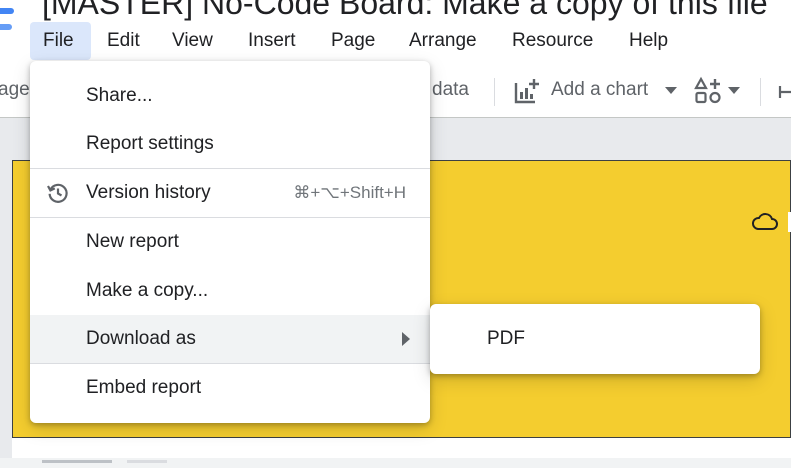 Image resolution: width=791 pixels, height=468 pixels. Describe the element at coordinates (230, 339) in the screenshot. I see `menu-item-download-as: Download as` at that location.